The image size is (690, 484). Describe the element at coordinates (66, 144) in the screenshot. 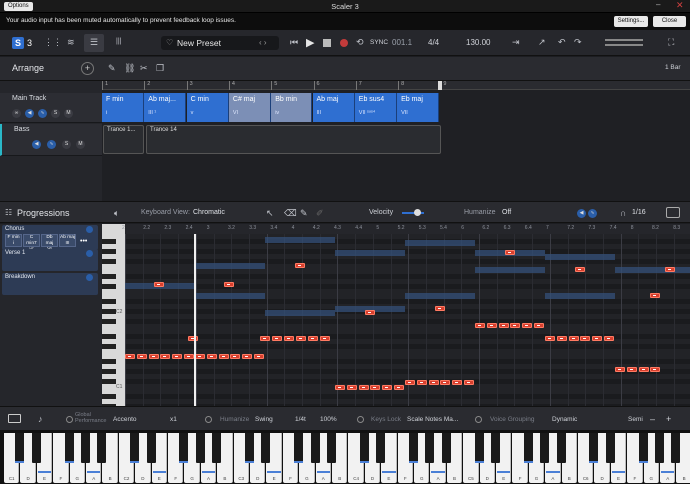

I see `solo-button: S` at that location.